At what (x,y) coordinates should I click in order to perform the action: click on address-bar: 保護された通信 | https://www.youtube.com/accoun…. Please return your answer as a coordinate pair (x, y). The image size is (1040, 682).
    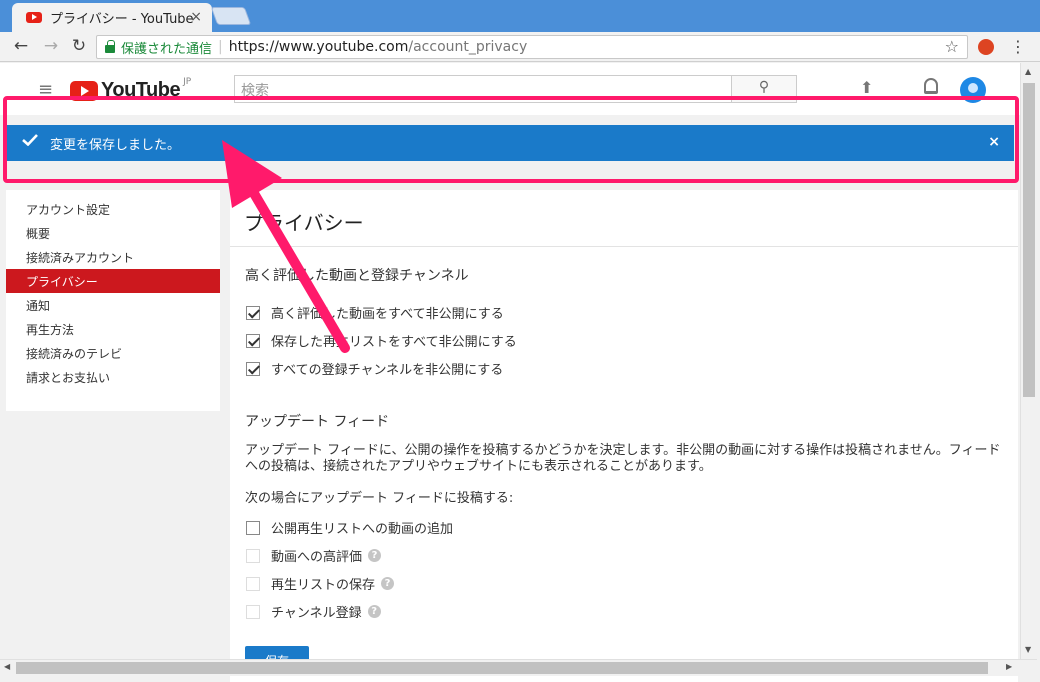
    Looking at the image, I should click on (532, 47).